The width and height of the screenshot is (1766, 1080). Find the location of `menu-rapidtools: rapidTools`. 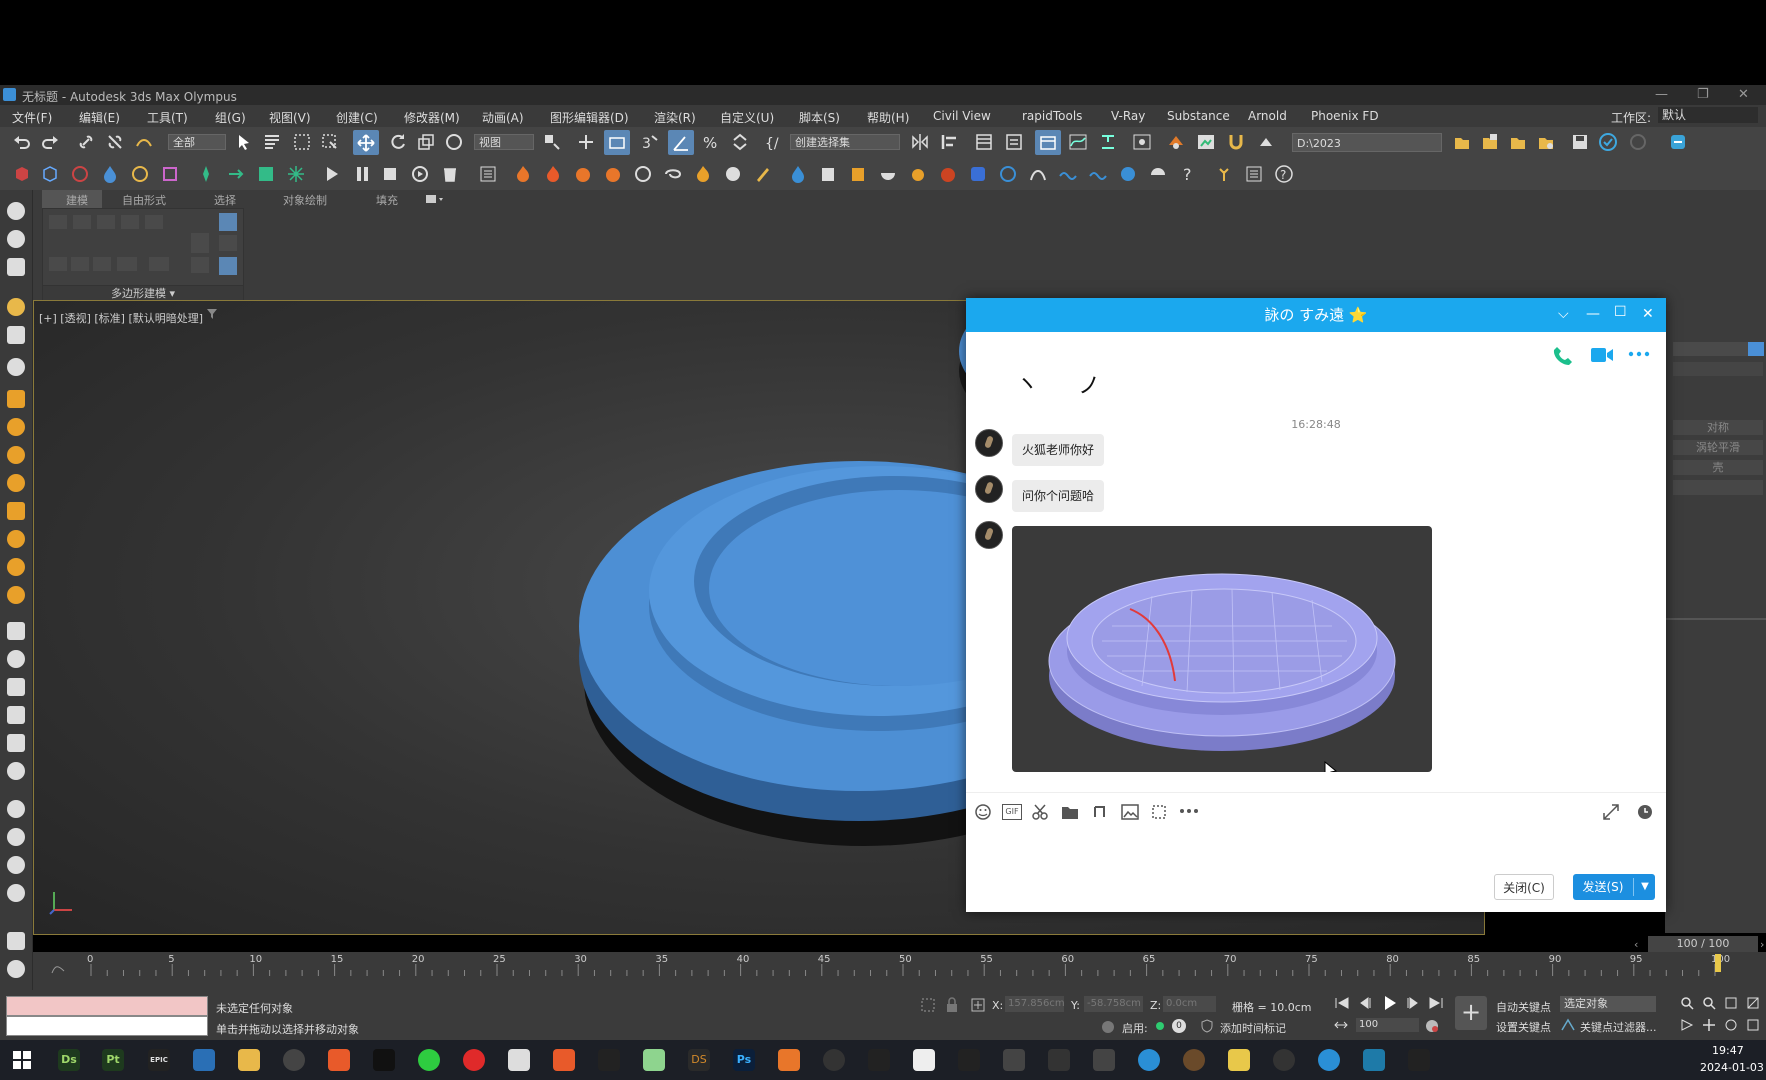

menu-rapidtools: rapidTools is located at coordinates (1052, 116).